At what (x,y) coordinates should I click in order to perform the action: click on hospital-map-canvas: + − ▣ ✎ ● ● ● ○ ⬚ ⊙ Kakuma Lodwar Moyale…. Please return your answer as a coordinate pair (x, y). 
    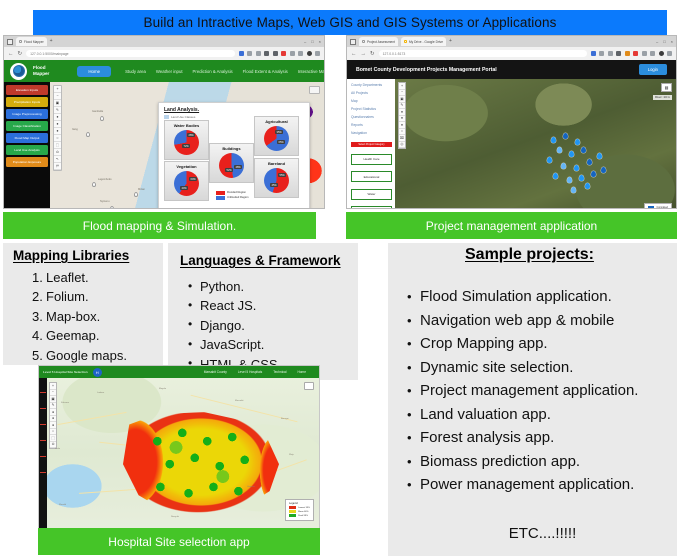
    Looking at the image, I should click on (179, 453).